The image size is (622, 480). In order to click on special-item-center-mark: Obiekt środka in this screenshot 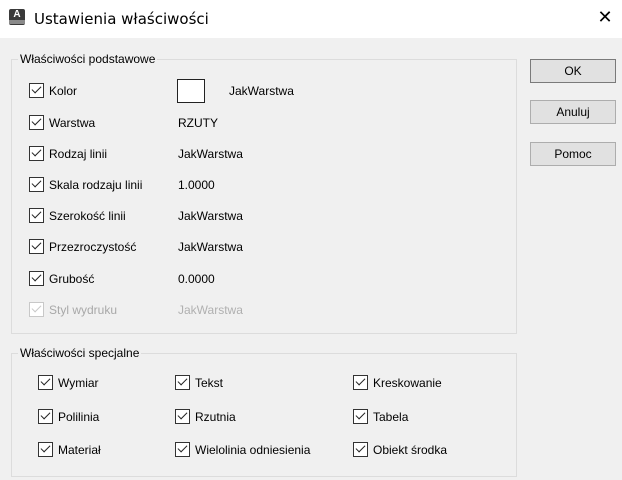, I will do `click(428, 451)`.